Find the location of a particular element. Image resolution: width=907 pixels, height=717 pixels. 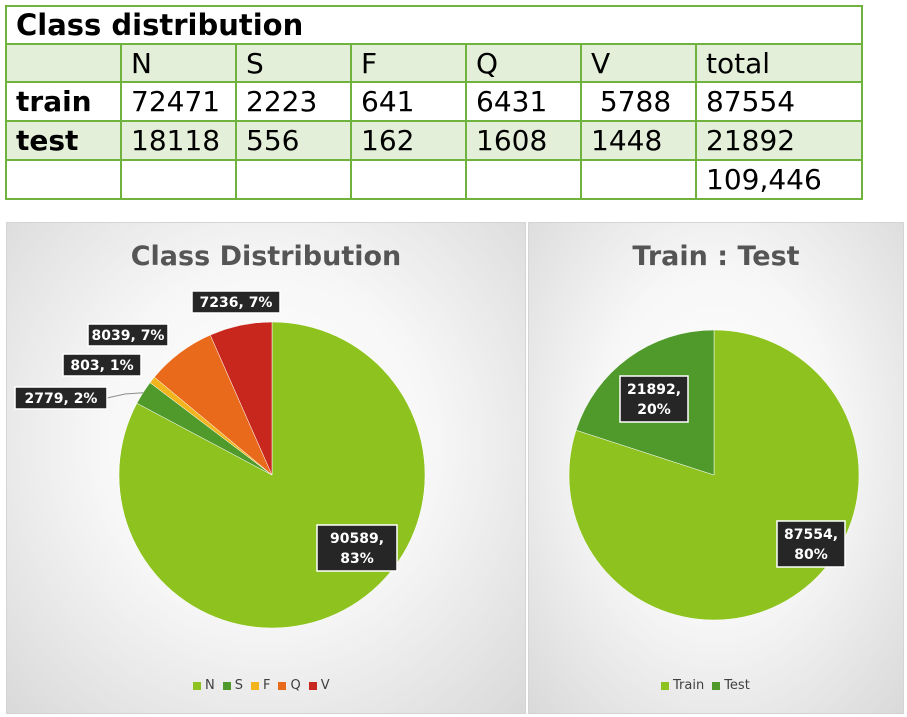

legend-label: F is located at coordinates (267, 685).